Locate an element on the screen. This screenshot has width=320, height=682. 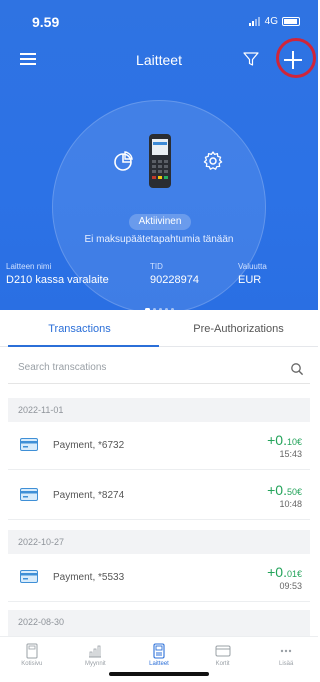
device-name-label: Laitteen nimi is located at coordinates (29, 266).